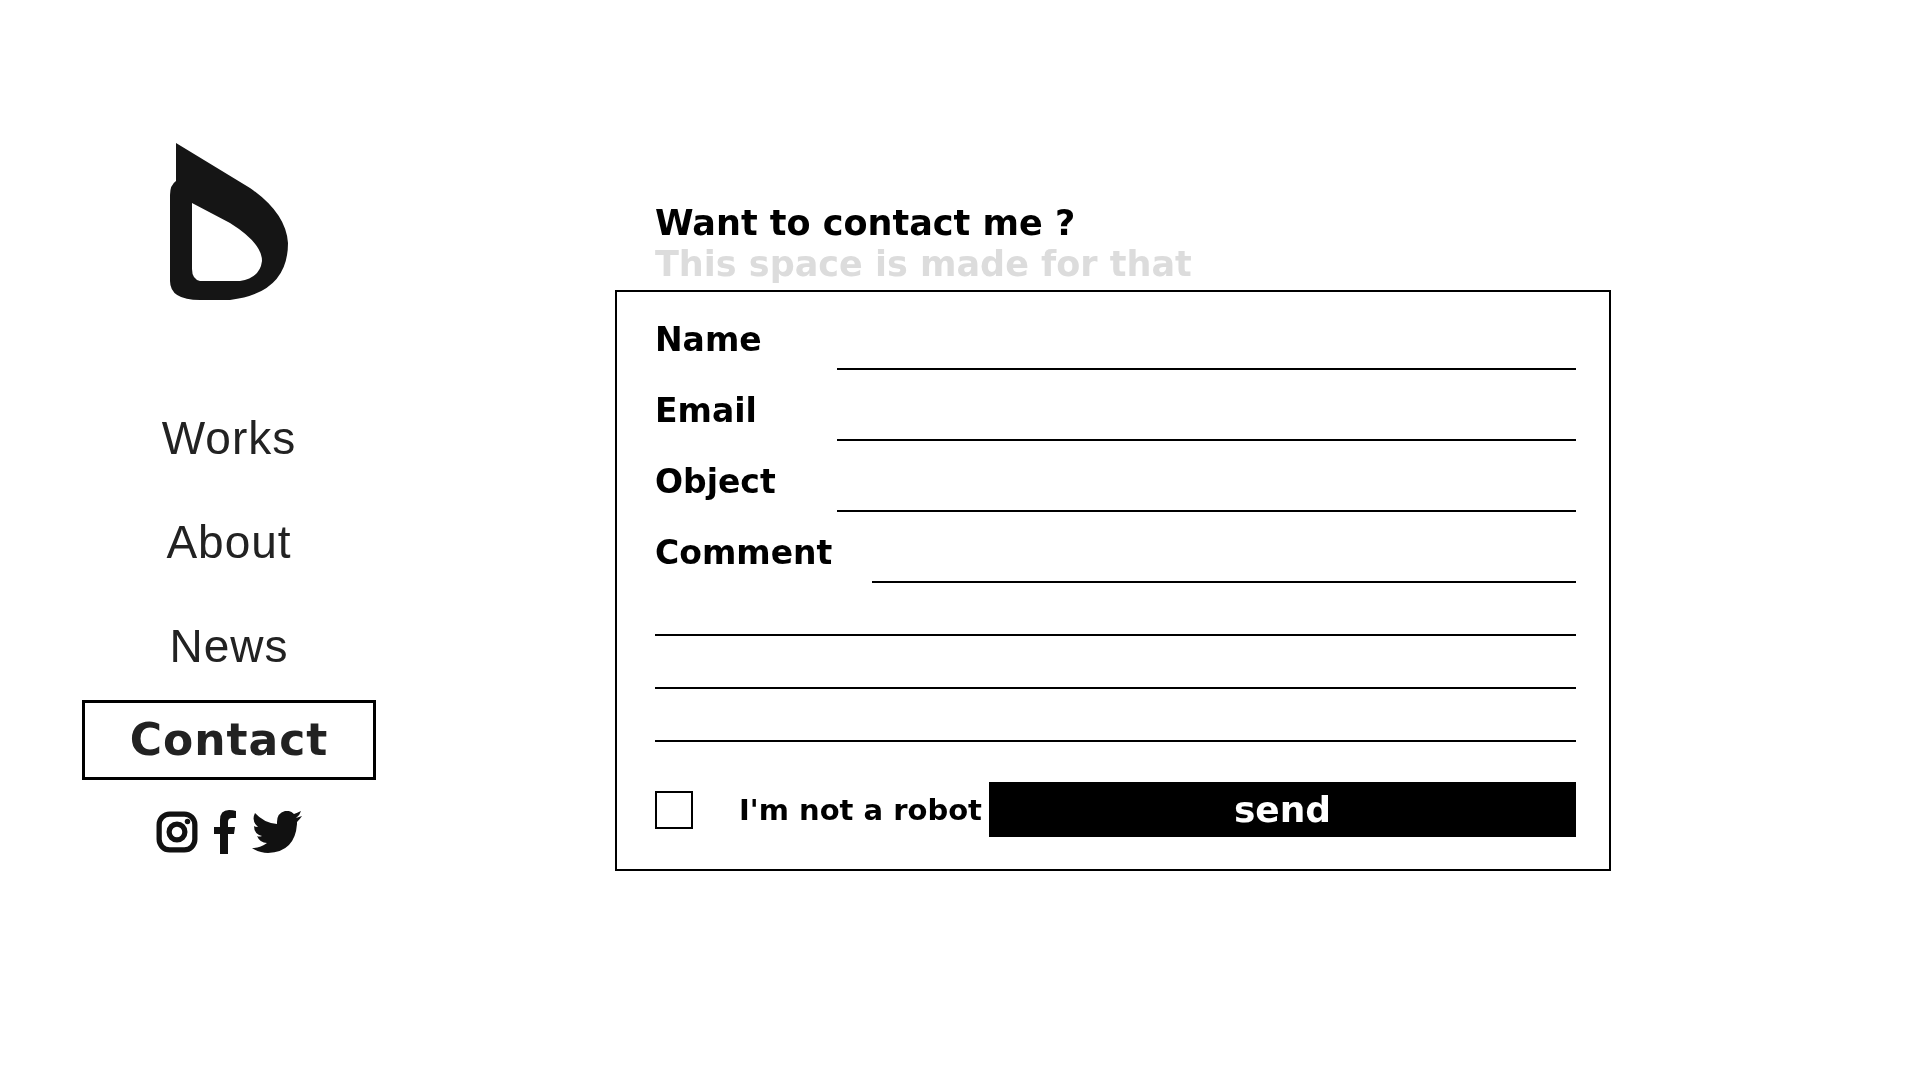 The image size is (1920, 1080). What do you see at coordinates (229, 740) in the screenshot?
I see `nav-link: Contact` at bounding box center [229, 740].